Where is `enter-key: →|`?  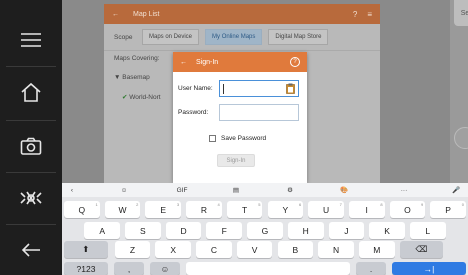
enter-key: →| is located at coordinates (429, 268).